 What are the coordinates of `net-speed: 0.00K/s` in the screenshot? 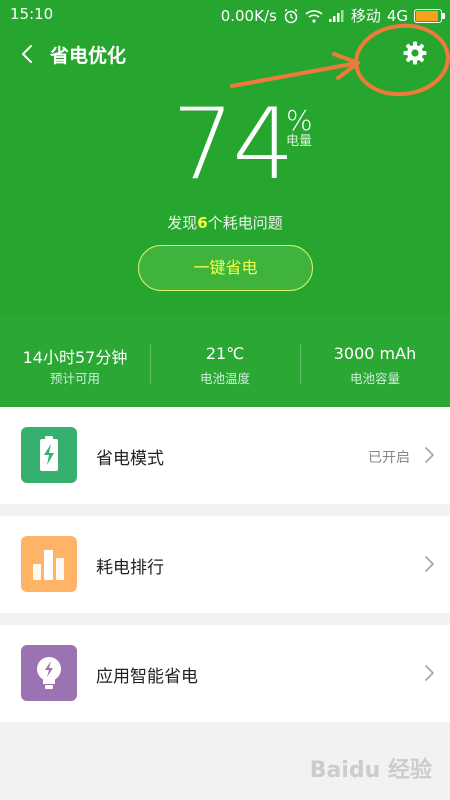 It's located at (248, 15).